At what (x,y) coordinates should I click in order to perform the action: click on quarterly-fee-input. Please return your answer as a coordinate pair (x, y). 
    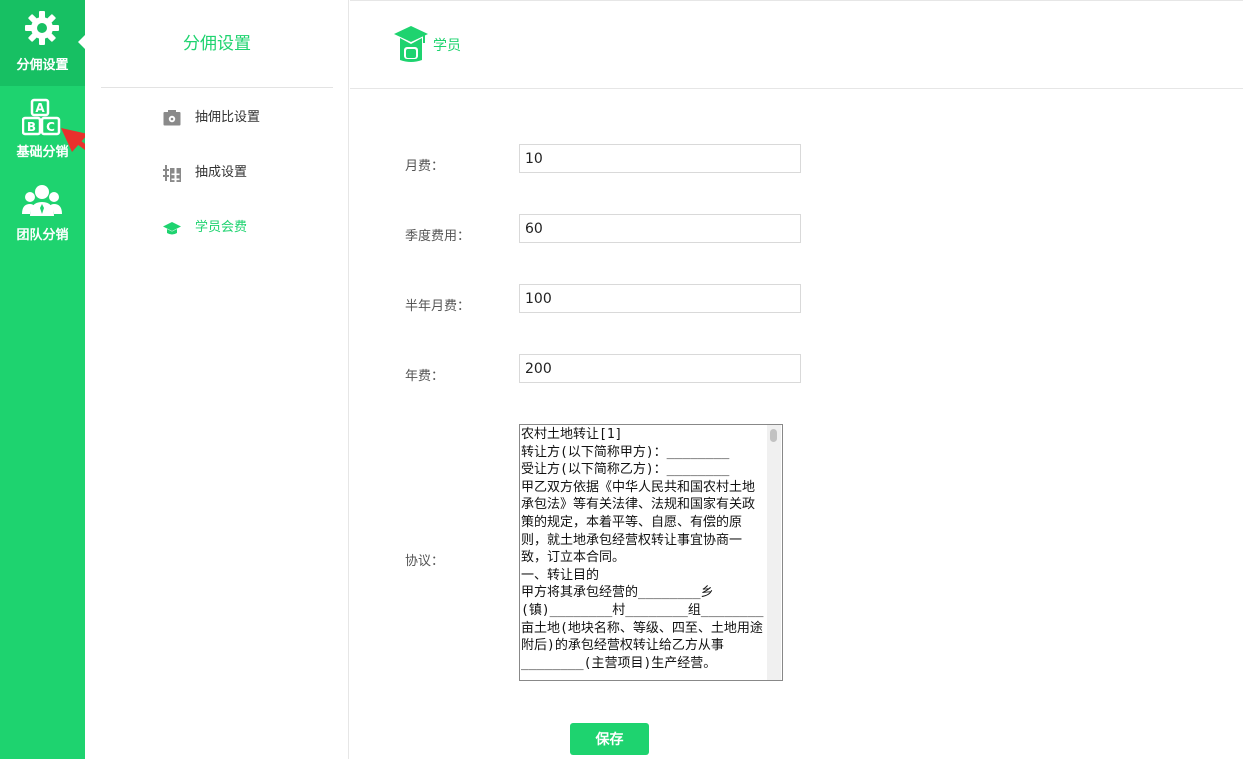
    Looking at the image, I should click on (660, 228).